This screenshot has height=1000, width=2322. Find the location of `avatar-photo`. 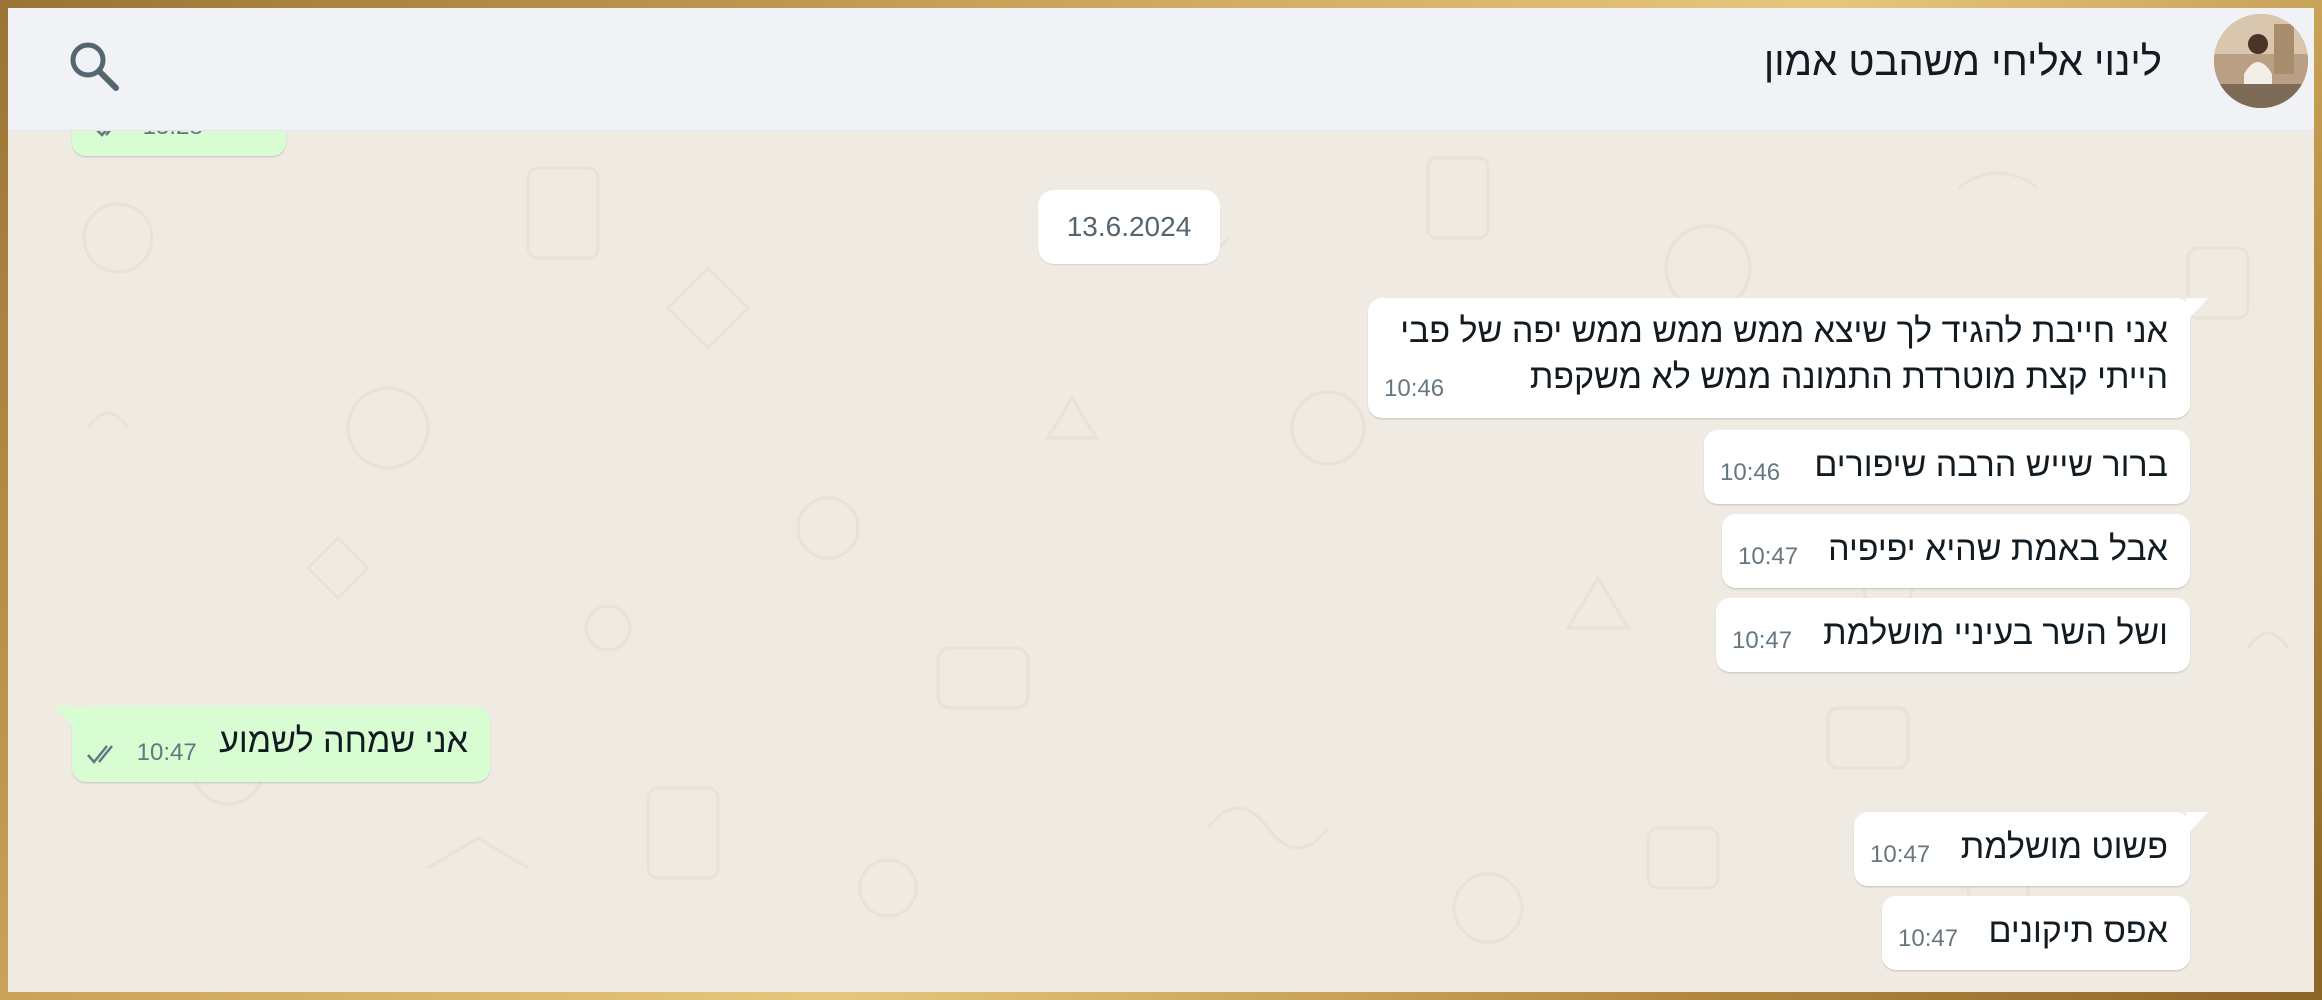

avatar-photo is located at coordinates (2261, 61).